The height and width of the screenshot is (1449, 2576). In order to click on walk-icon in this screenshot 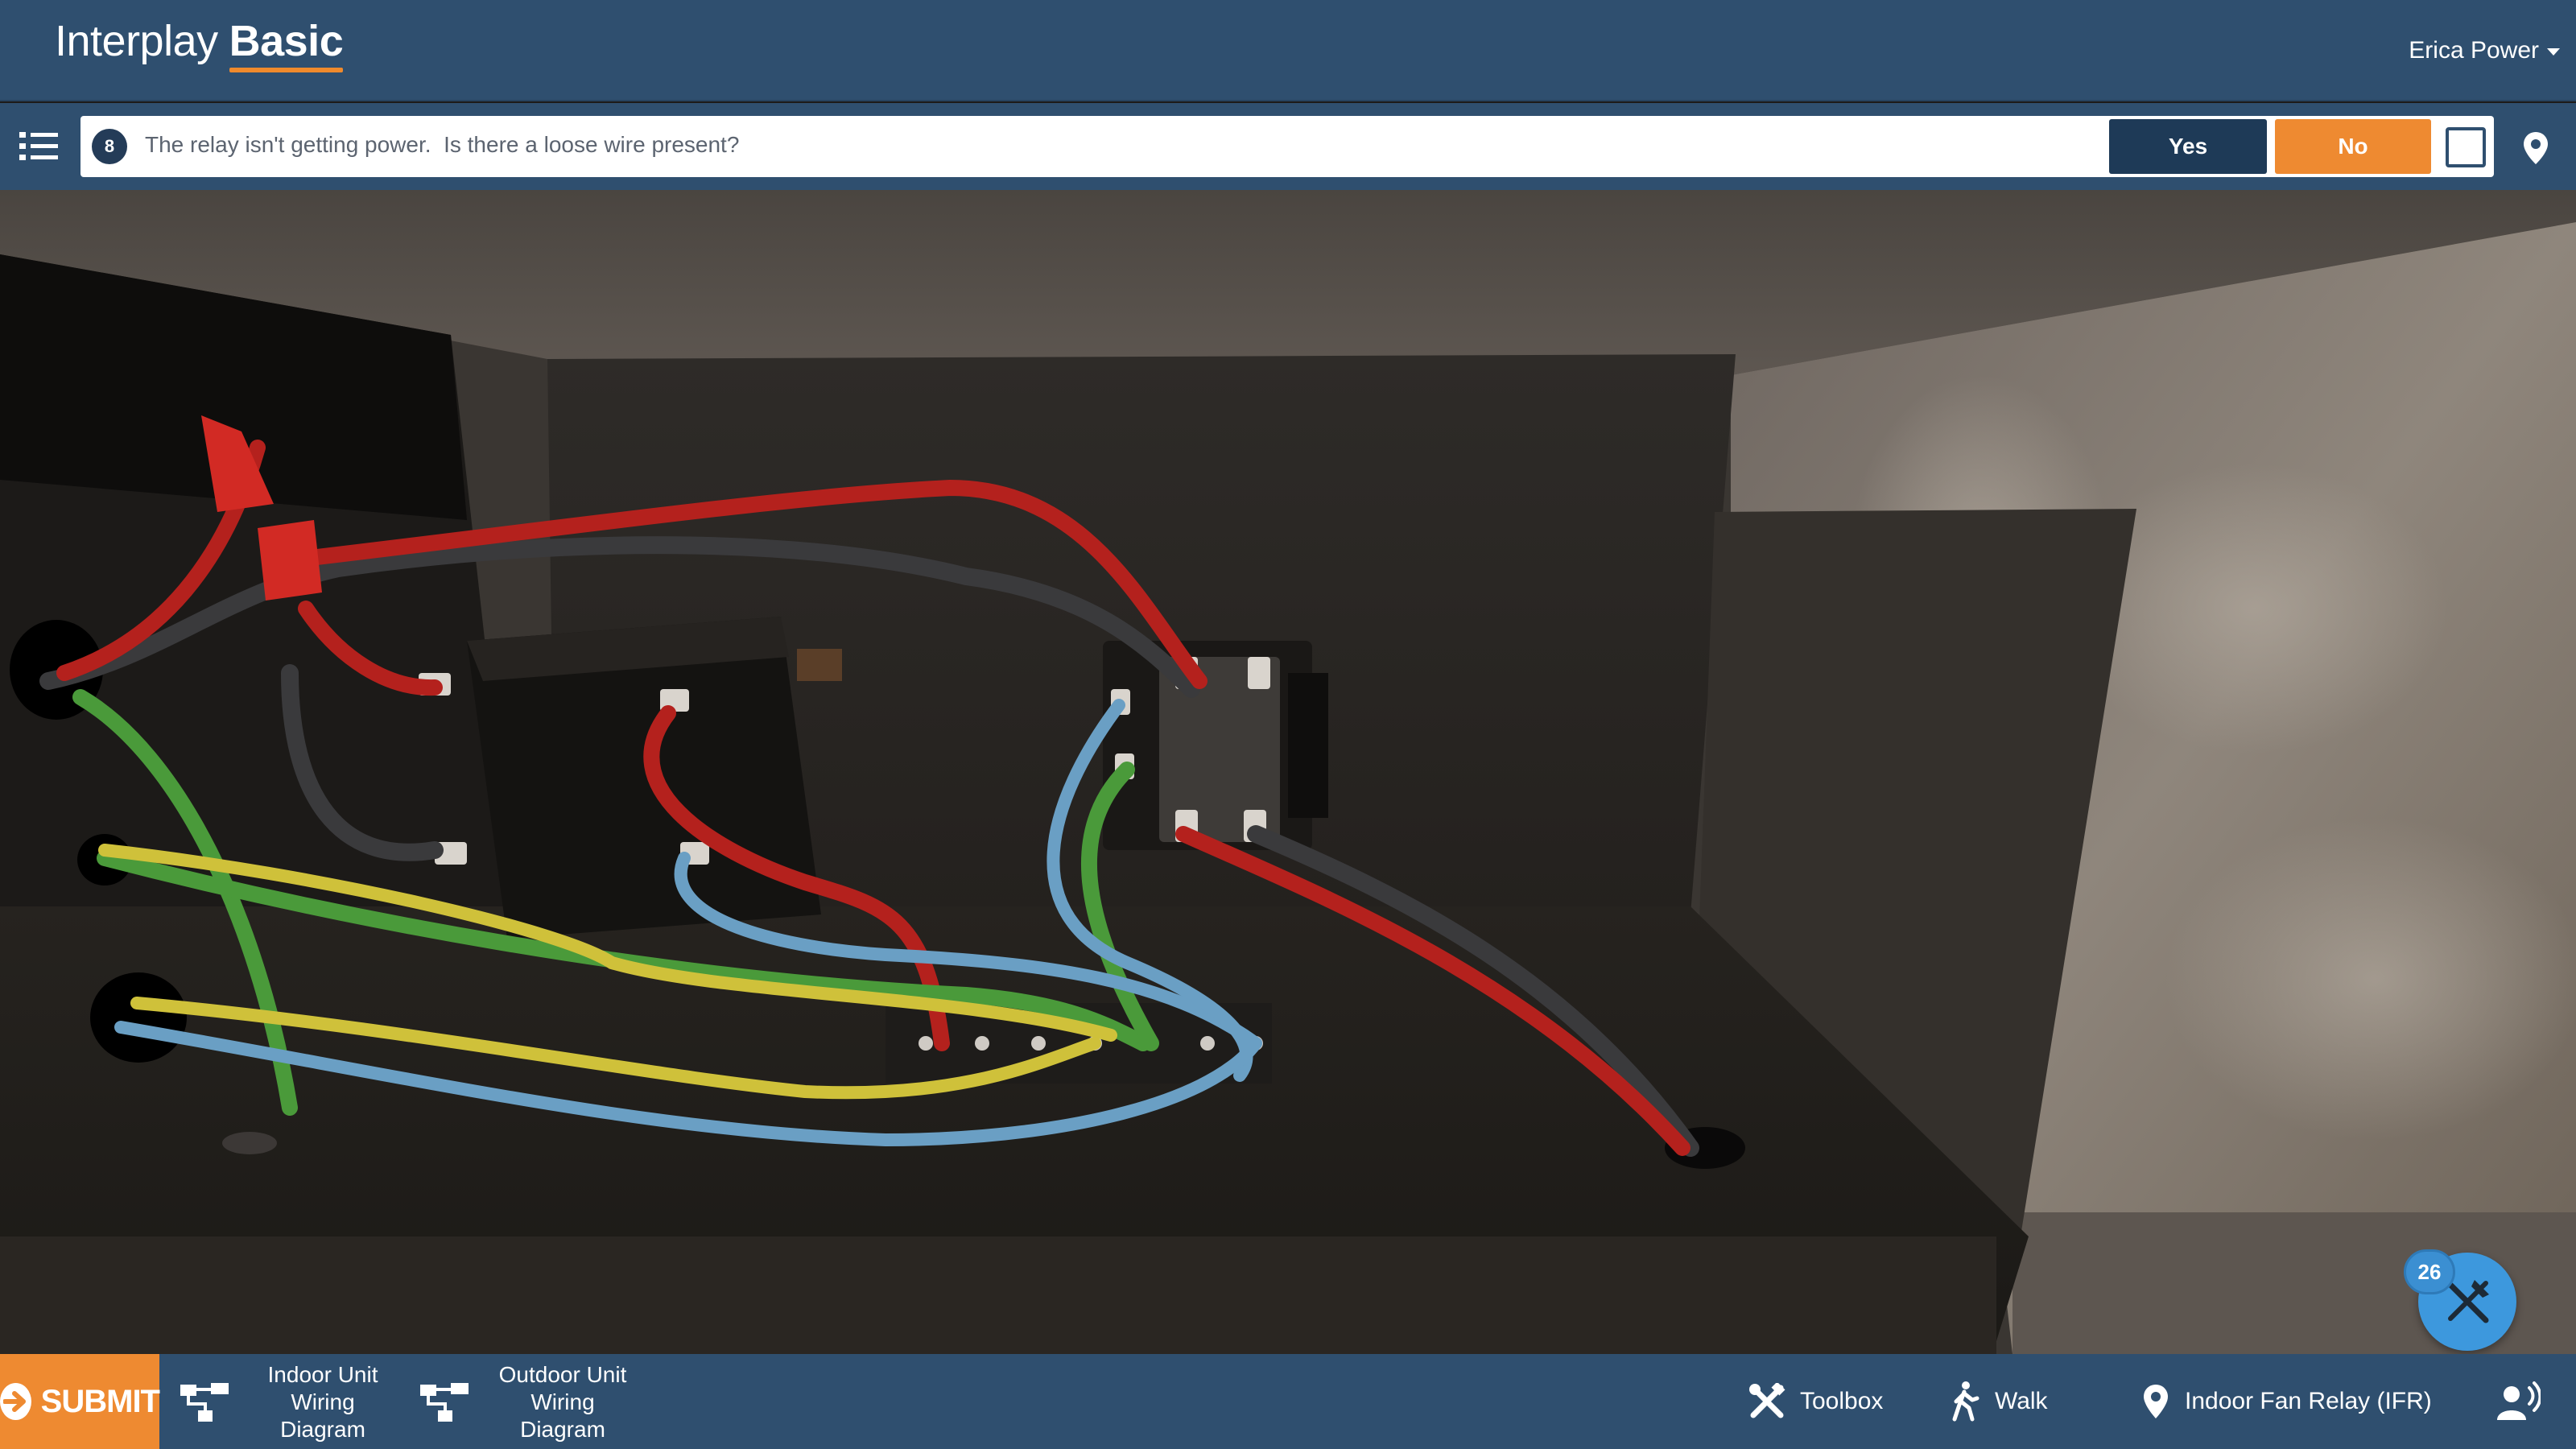, I will do `click(1965, 1401)`.